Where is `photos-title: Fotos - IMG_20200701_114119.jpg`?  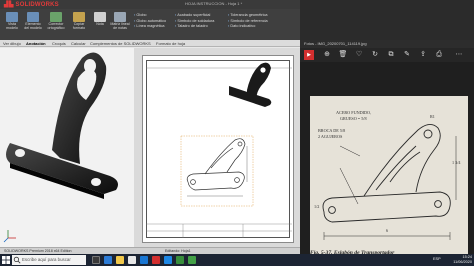 photos-title: Fotos - IMG_20200701_114119.jpg is located at coordinates (335, 43).